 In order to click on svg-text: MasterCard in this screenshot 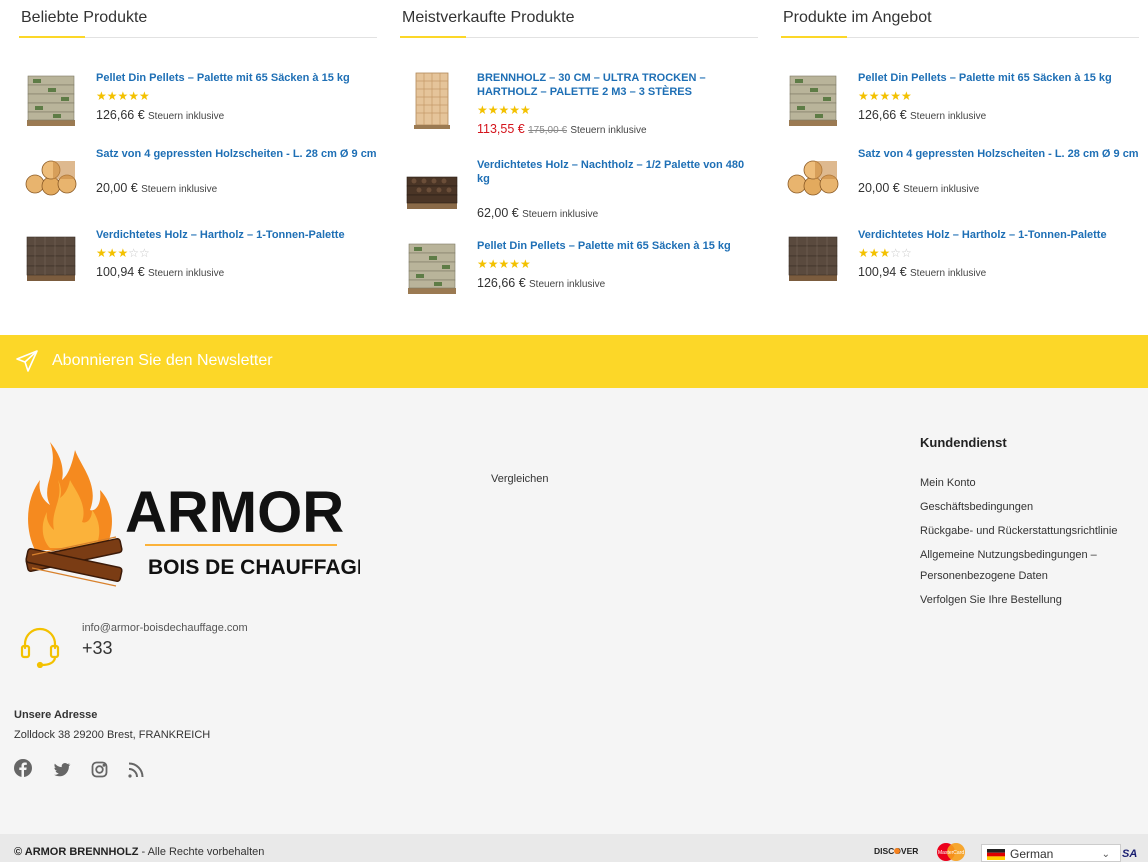, I will do `click(951, 853)`.